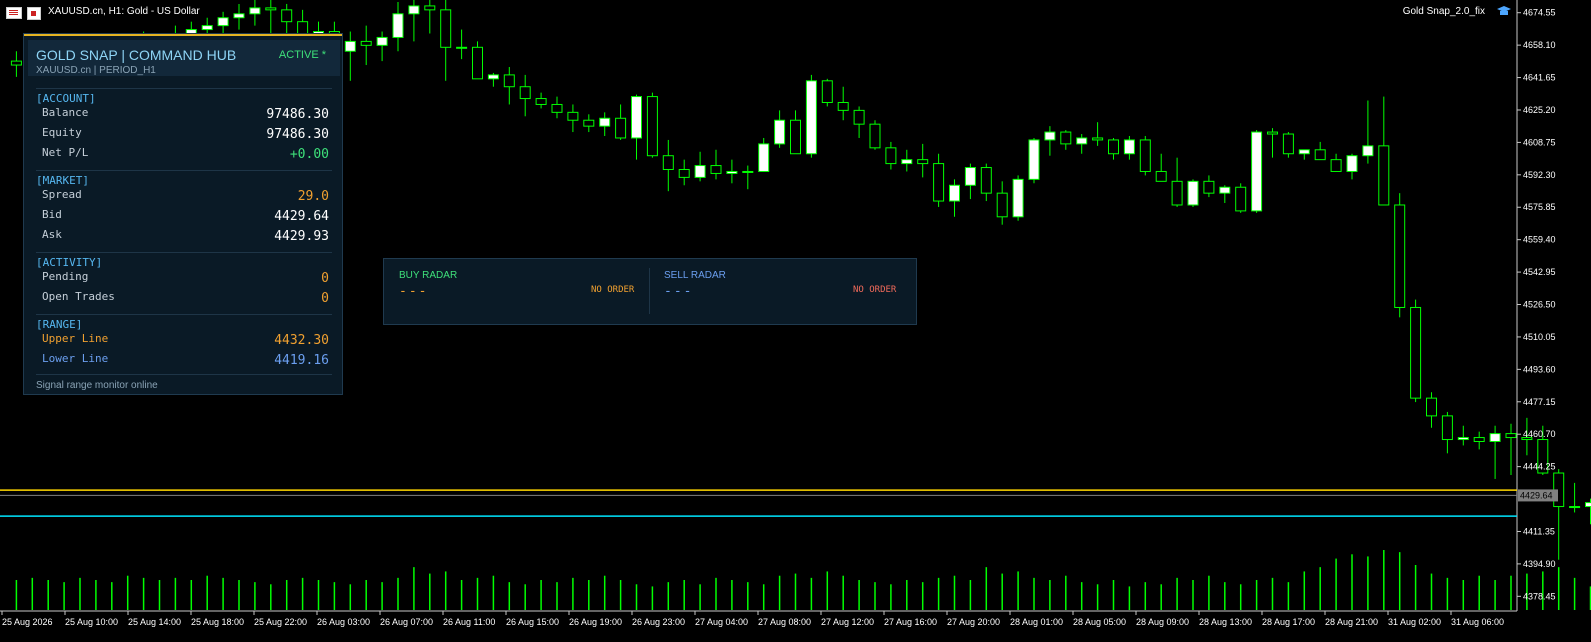  Describe the element at coordinates (52, 234) in the screenshot. I see `ask-label: Ask` at that location.